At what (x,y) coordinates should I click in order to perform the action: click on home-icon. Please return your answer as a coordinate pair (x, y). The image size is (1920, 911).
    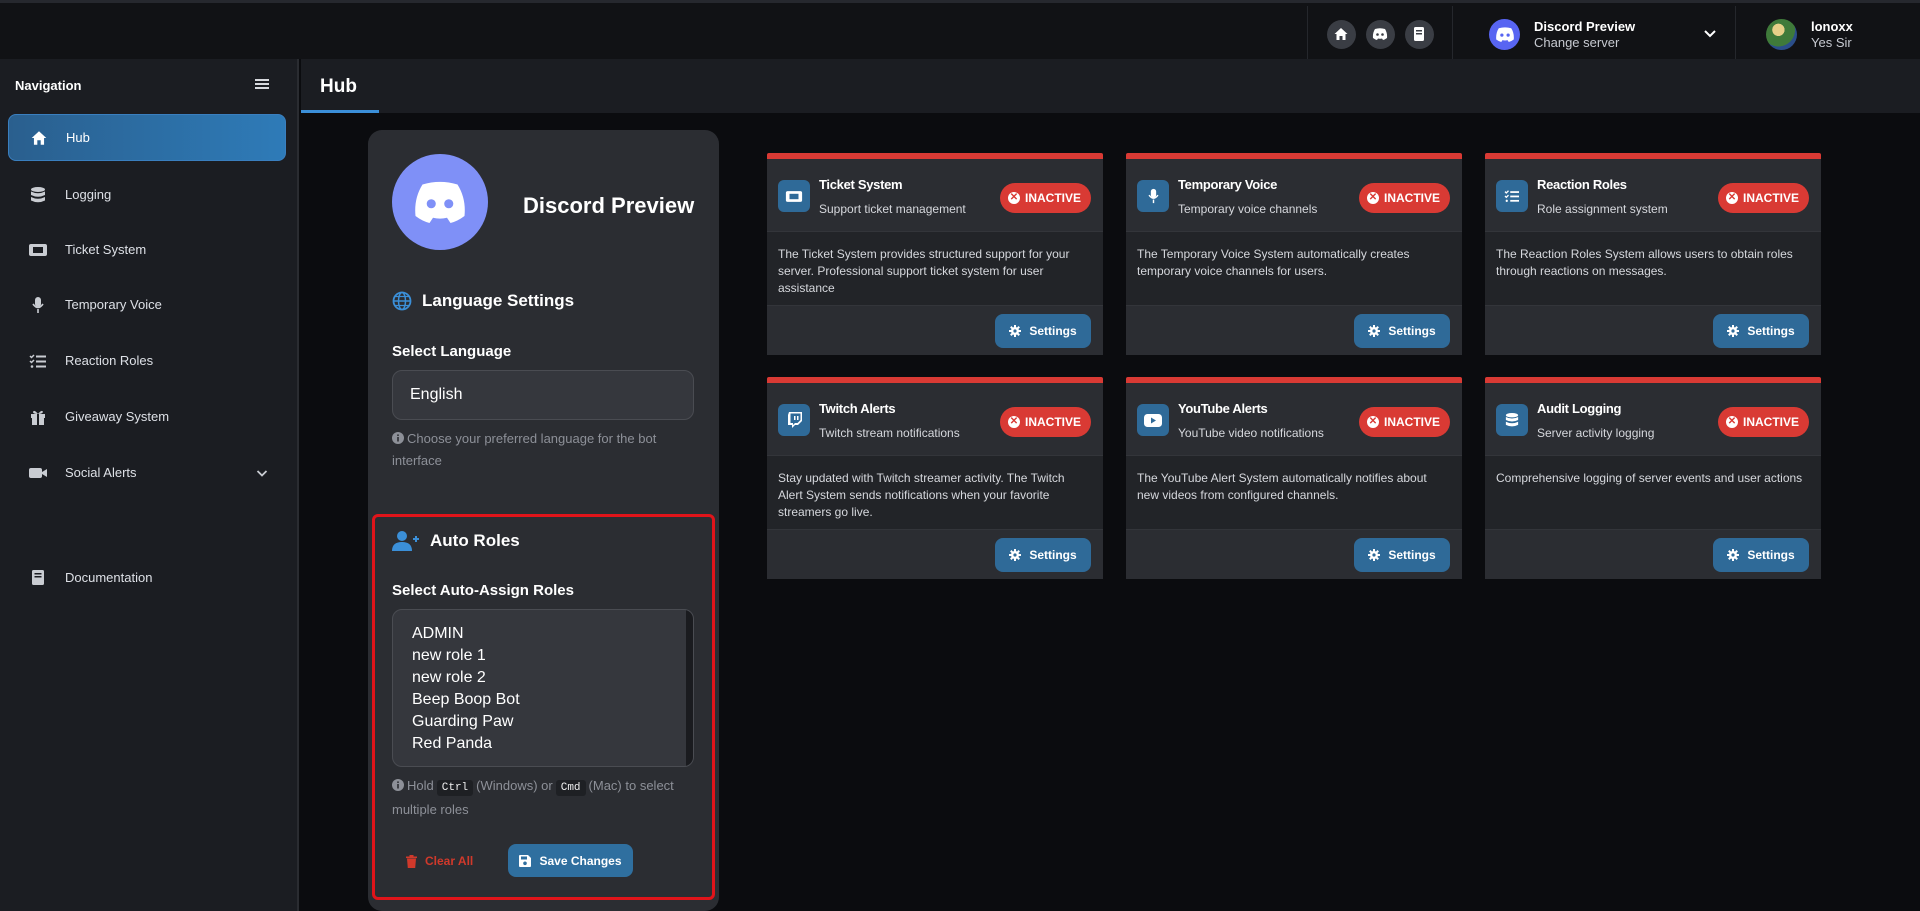
    Looking at the image, I should click on (1341, 34).